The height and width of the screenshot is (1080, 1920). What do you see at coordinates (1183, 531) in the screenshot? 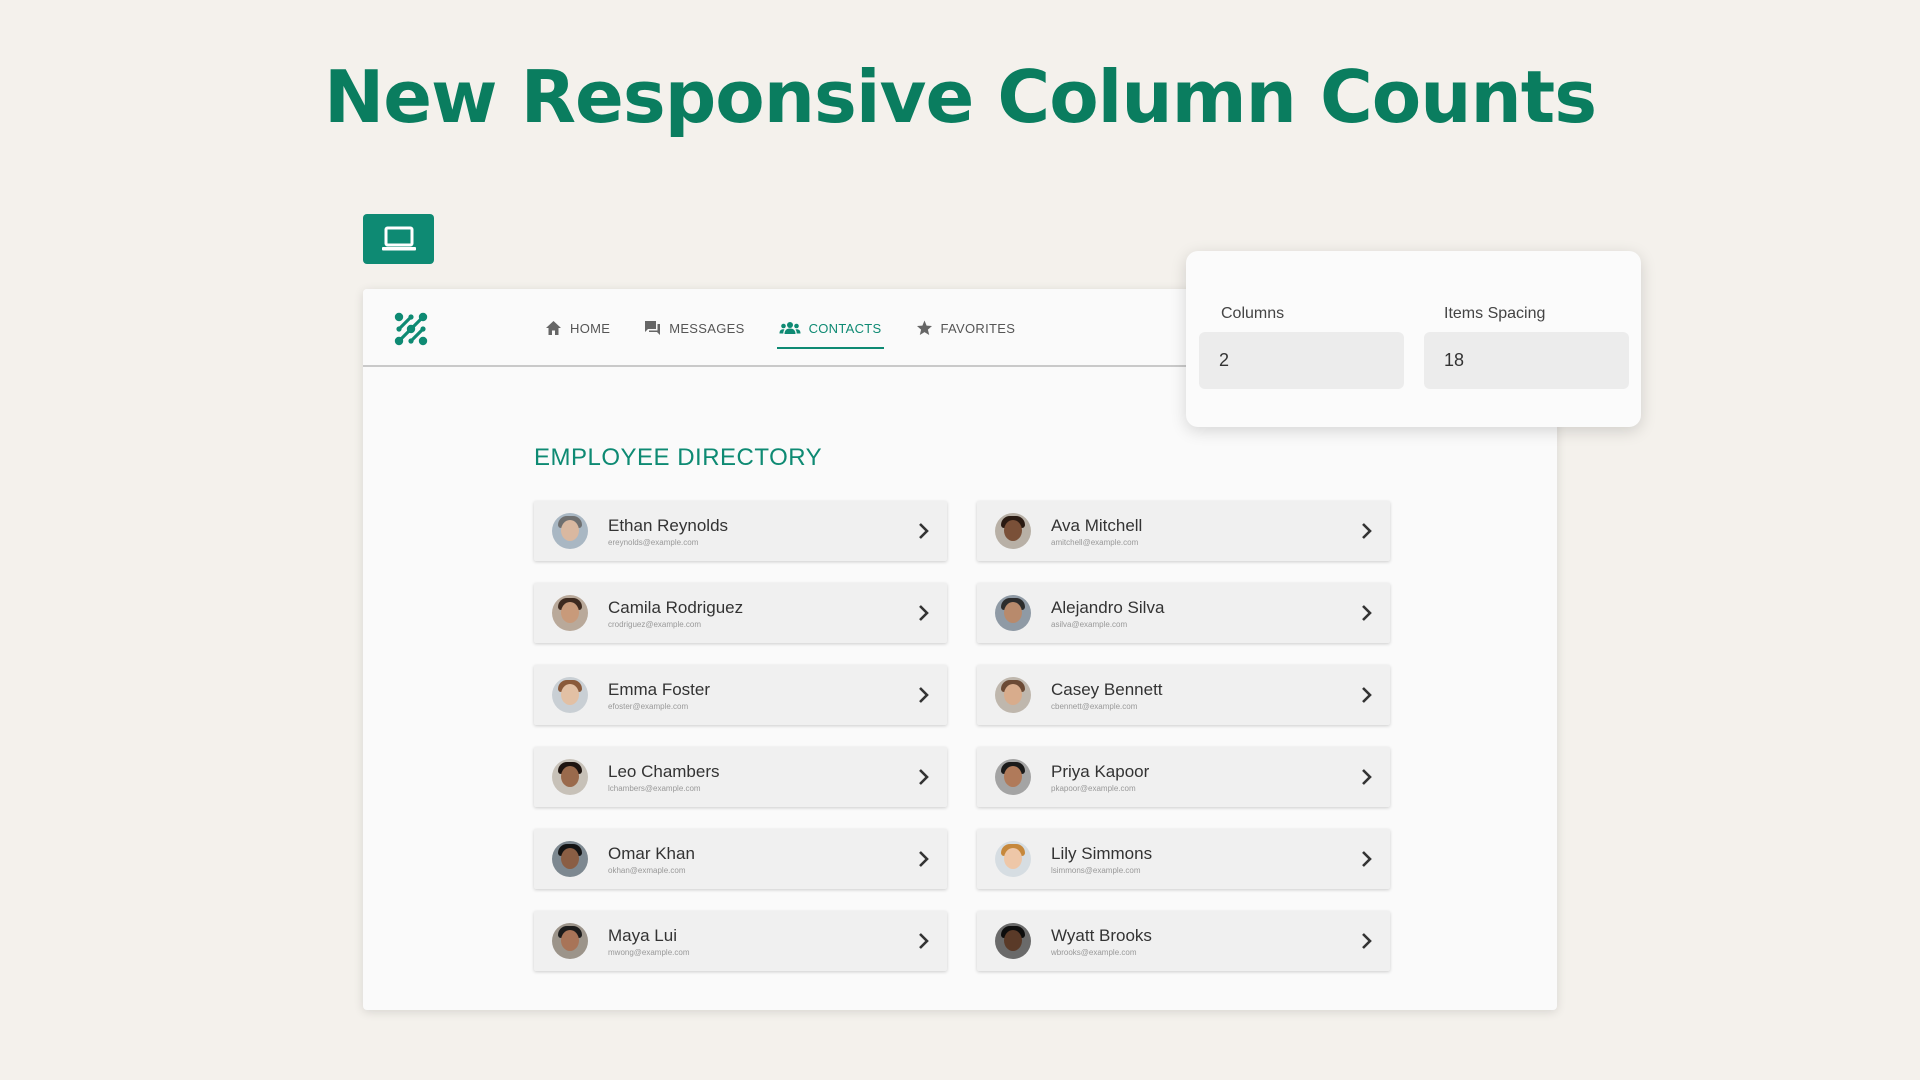
I see `contact-card: Ava Mitchell amitchell@example.com` at bounding box center [1183, 531].